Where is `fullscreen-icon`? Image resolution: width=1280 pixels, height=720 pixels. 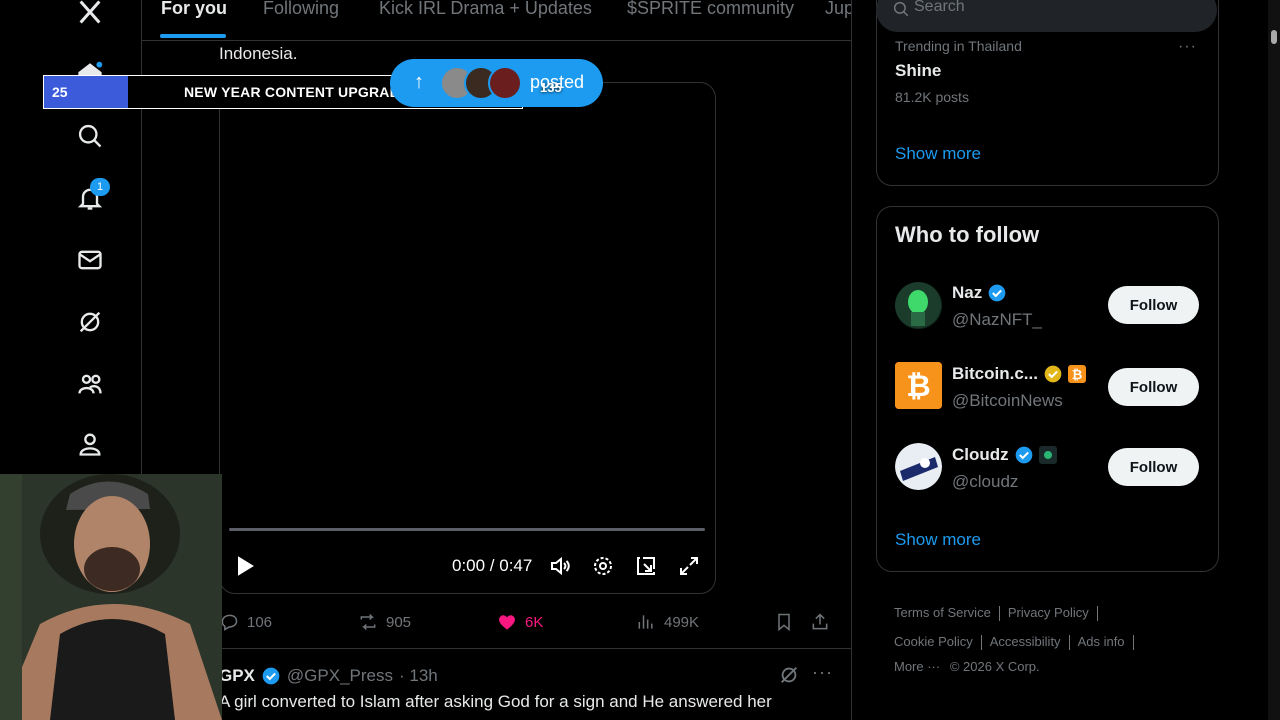
fullscreen-icon is located at coordinates (689, 566).